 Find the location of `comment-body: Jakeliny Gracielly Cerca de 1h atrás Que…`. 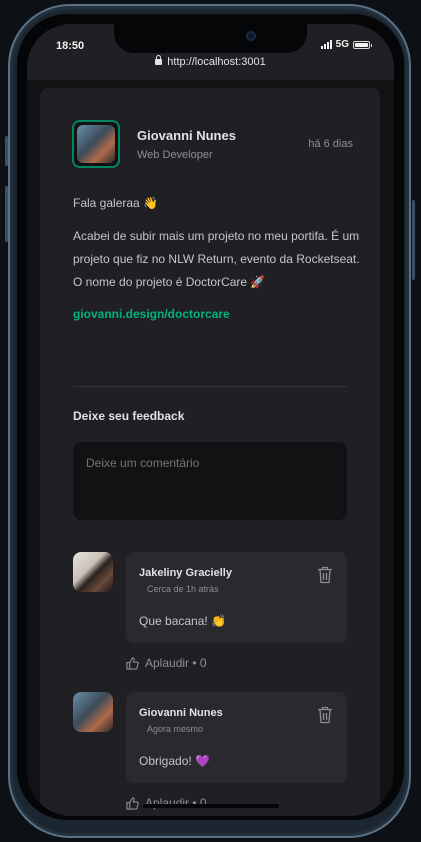

comment-body: Jakeliny Gracielly Cerca de 1h atrás Que… is located at coordinates (236, 597).